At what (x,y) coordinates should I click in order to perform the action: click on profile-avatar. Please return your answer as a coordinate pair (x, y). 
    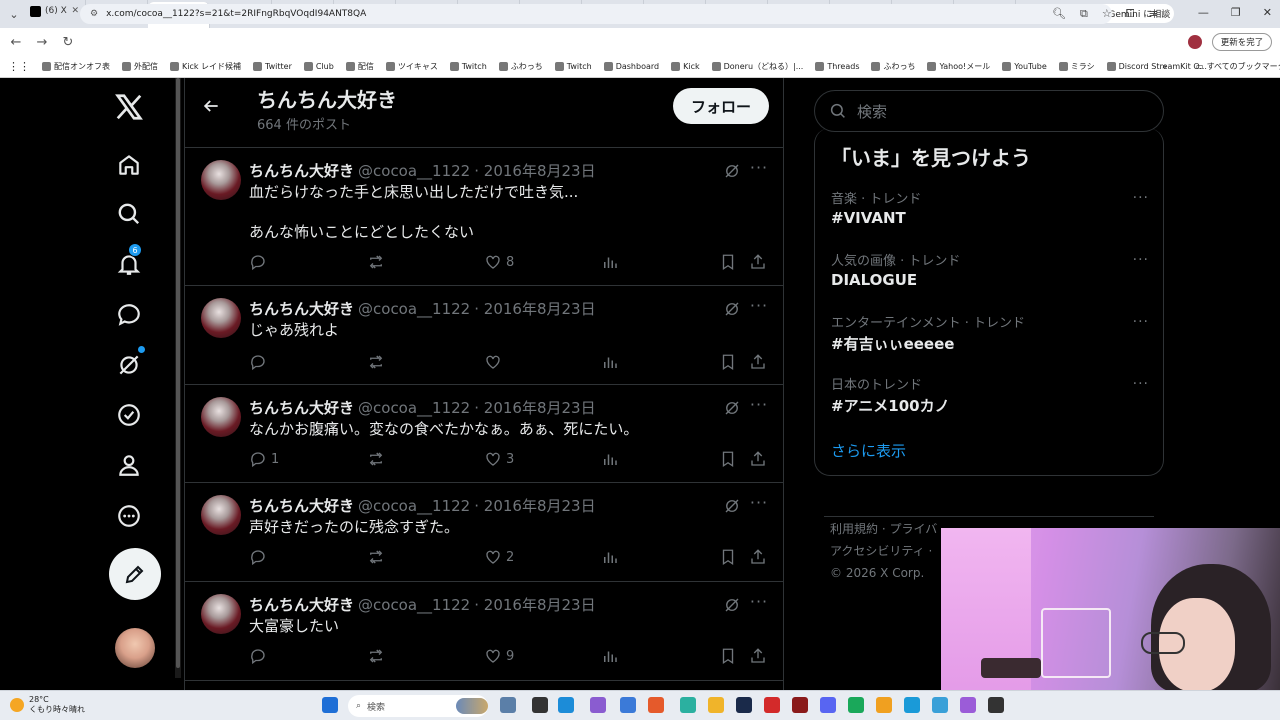
    Looking at the image, I should click on (1195, 42).